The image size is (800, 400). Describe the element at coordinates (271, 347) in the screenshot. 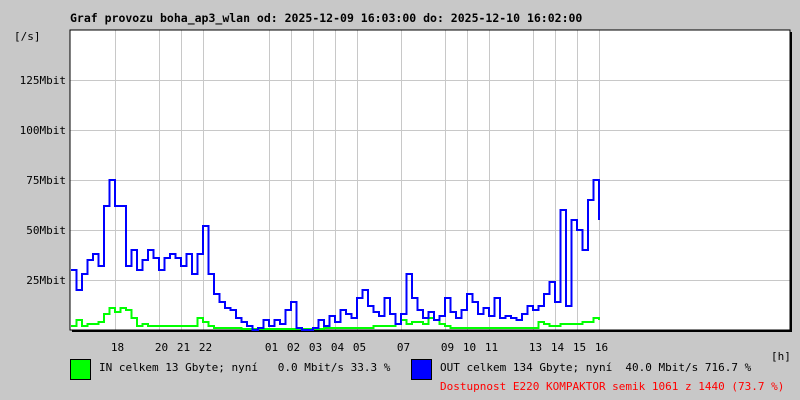

I see `x-tick-label: 01` at that location.